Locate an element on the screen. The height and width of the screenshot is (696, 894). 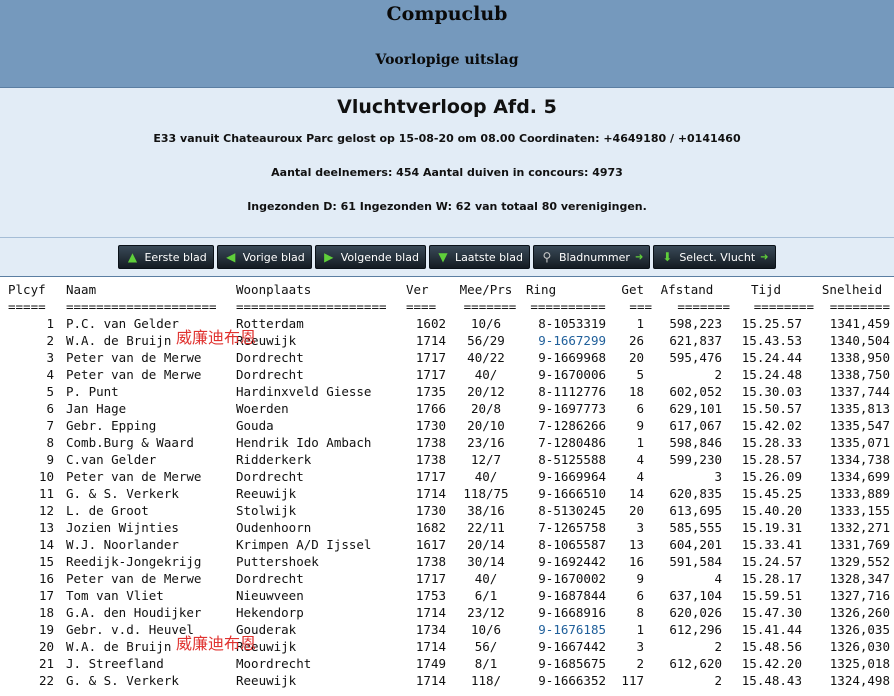
cell-residence: Stolwijk is located at coordinates (321, 510).